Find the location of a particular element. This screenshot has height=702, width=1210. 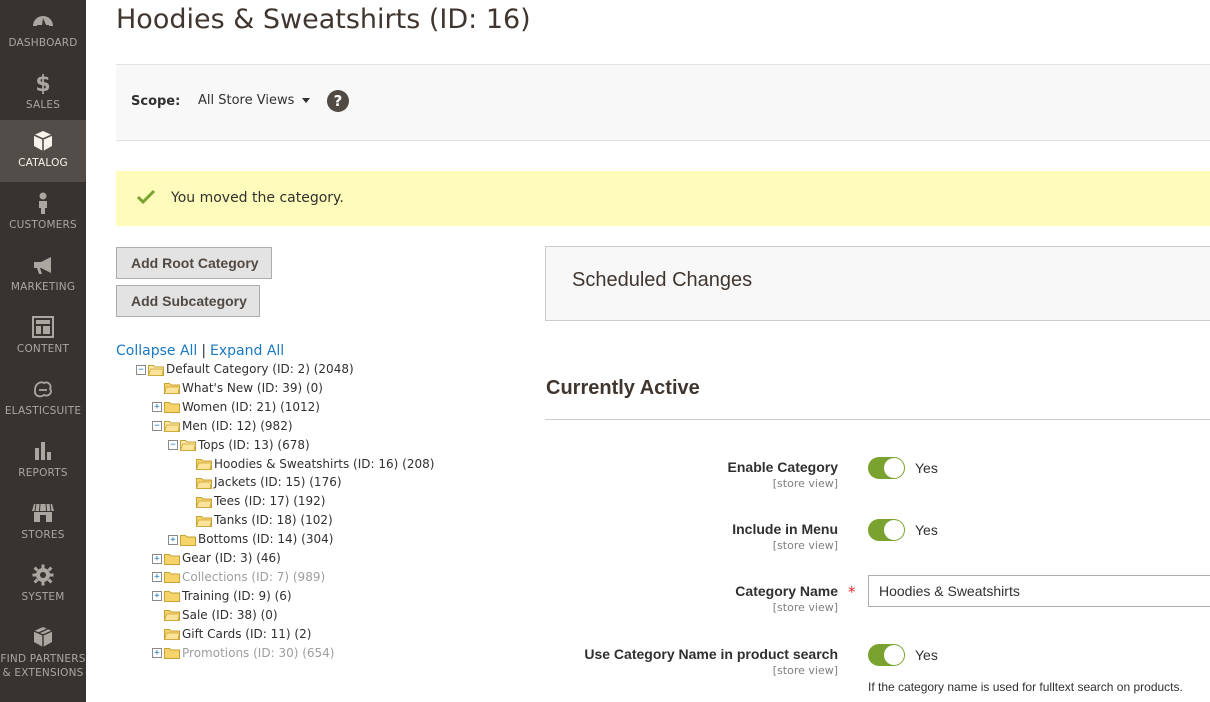

collapse-all-link: Collapse All is located at coordinates (156, 351).